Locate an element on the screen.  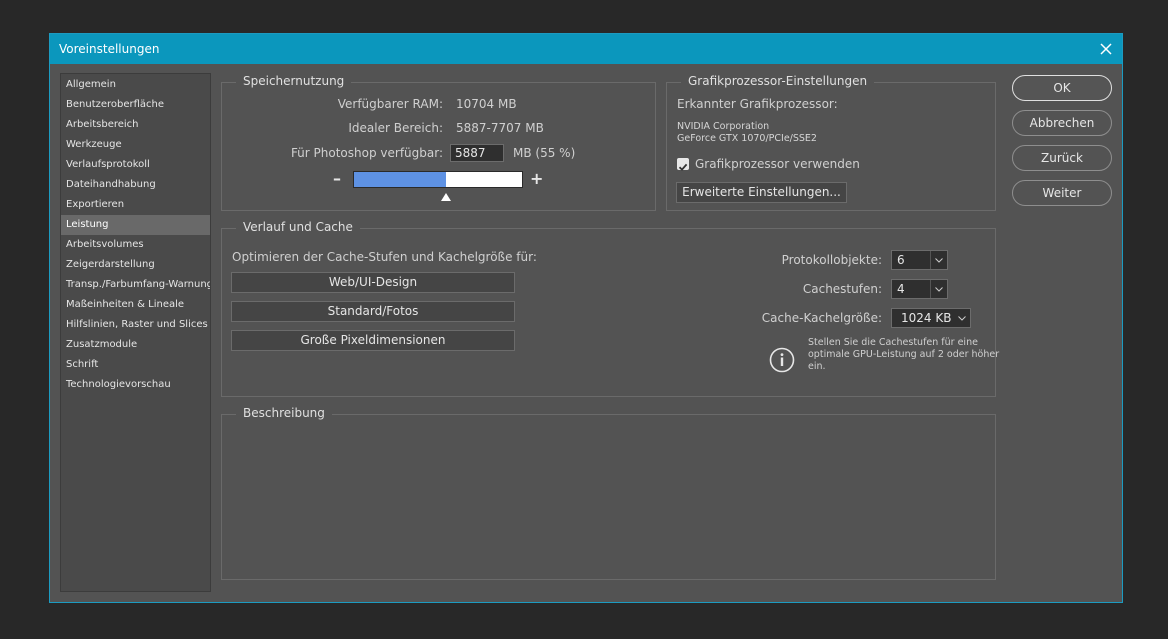
sidebar-item: Transp./Farbumfang-Warnung is located at coordinates (135, 285).